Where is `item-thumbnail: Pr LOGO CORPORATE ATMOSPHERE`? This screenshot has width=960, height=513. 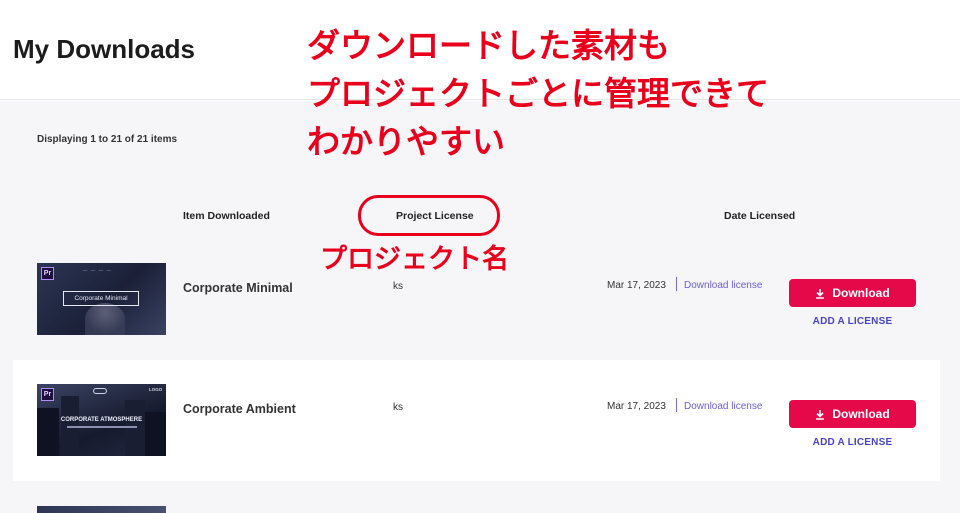 item-thumbnail: Pr LOGO CORPORATE ATMOSPHERE is located at coordinates (101, 420).